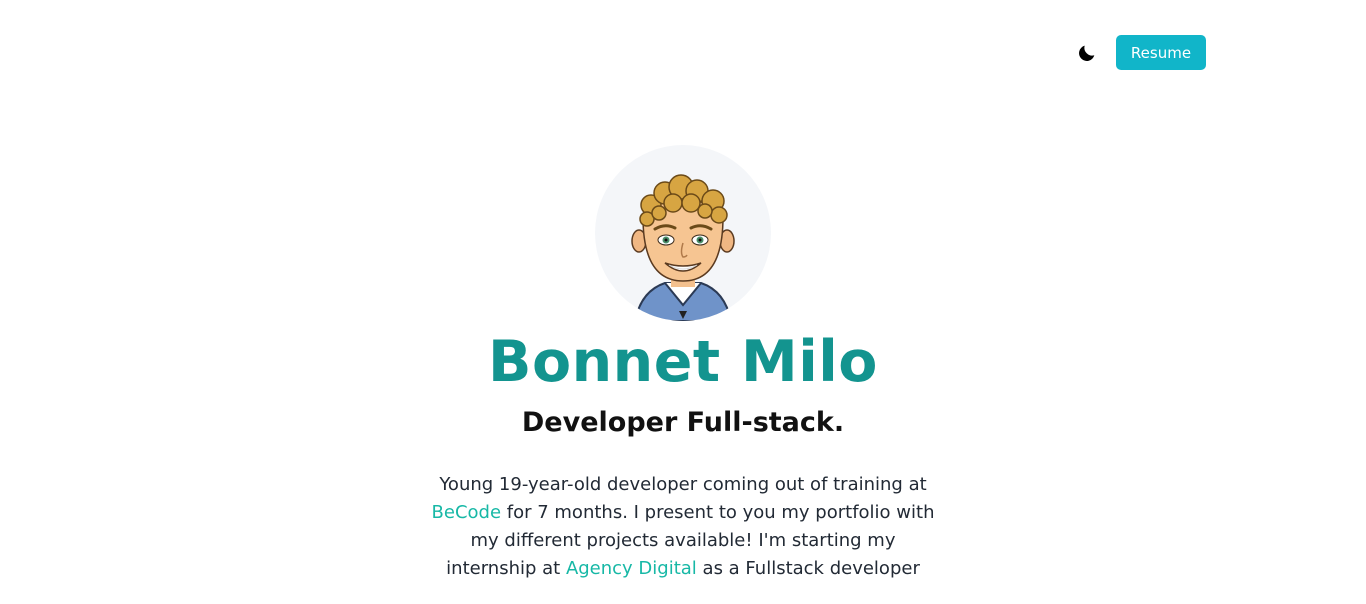  I want to click on becode-link: BeCode, so click(467, 512).